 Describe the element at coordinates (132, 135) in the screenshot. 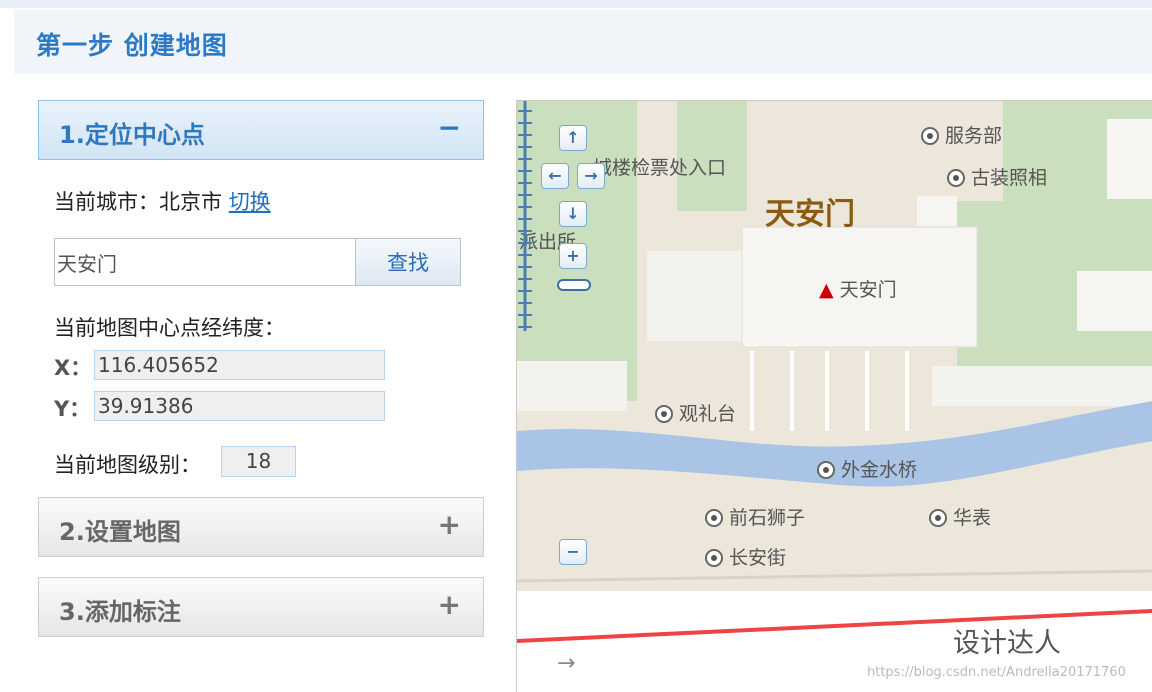

I see `panel-title: 1.定位中心点` at that location.